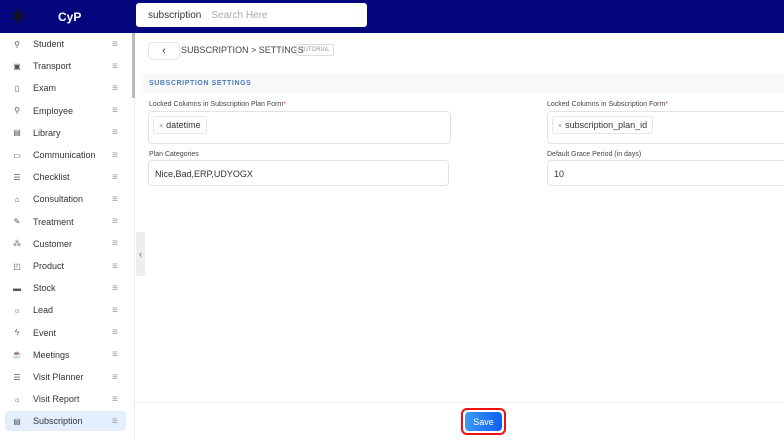  I want to click on sidebar-item-label: Checklist, so click(51, 177).